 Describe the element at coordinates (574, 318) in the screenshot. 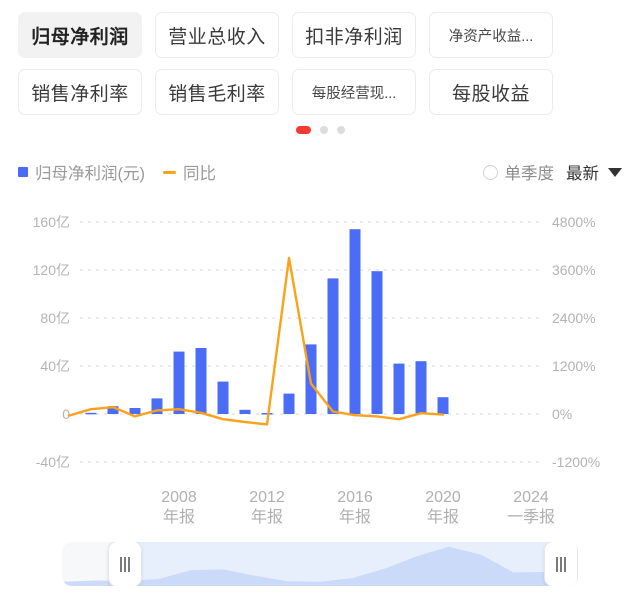

I see `y-axis-tick-right: 2400%` at that location.